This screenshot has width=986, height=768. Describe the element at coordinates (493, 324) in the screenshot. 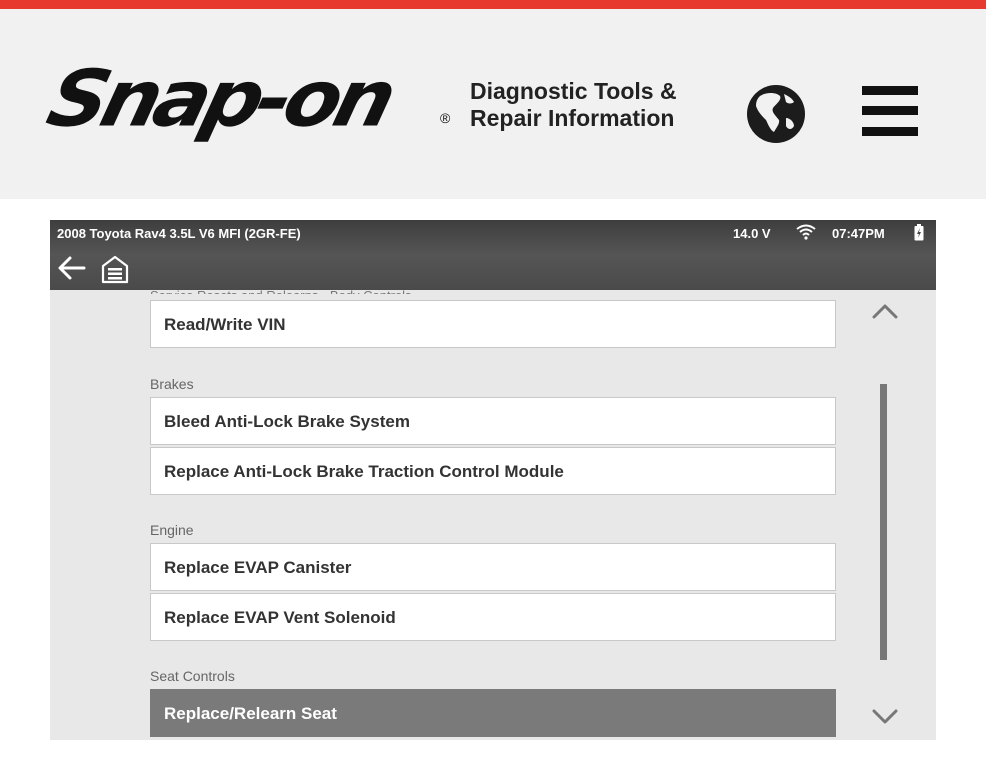

I see `list-item-read-write-vin: Read/Write VIN` at that location.